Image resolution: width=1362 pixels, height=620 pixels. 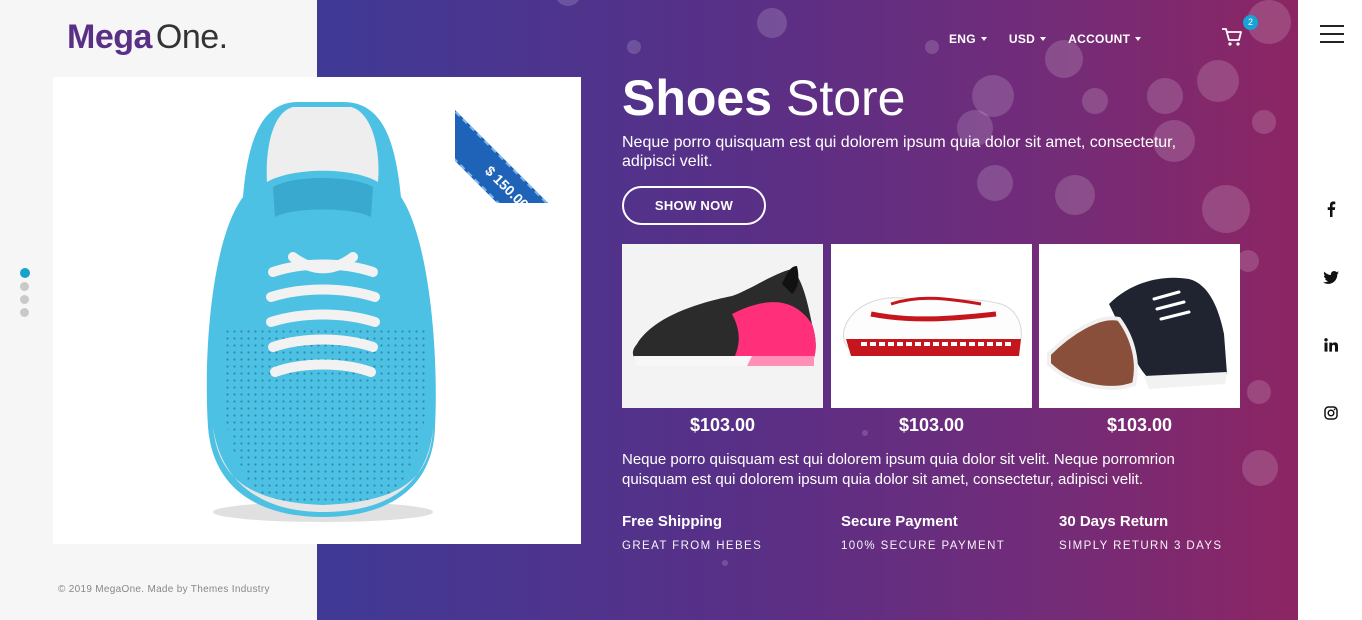 I want to click on feature-30-days-return: 30 Days Return SIMPLY RETURN 3 DAYS, so click(x=1140, y=532).